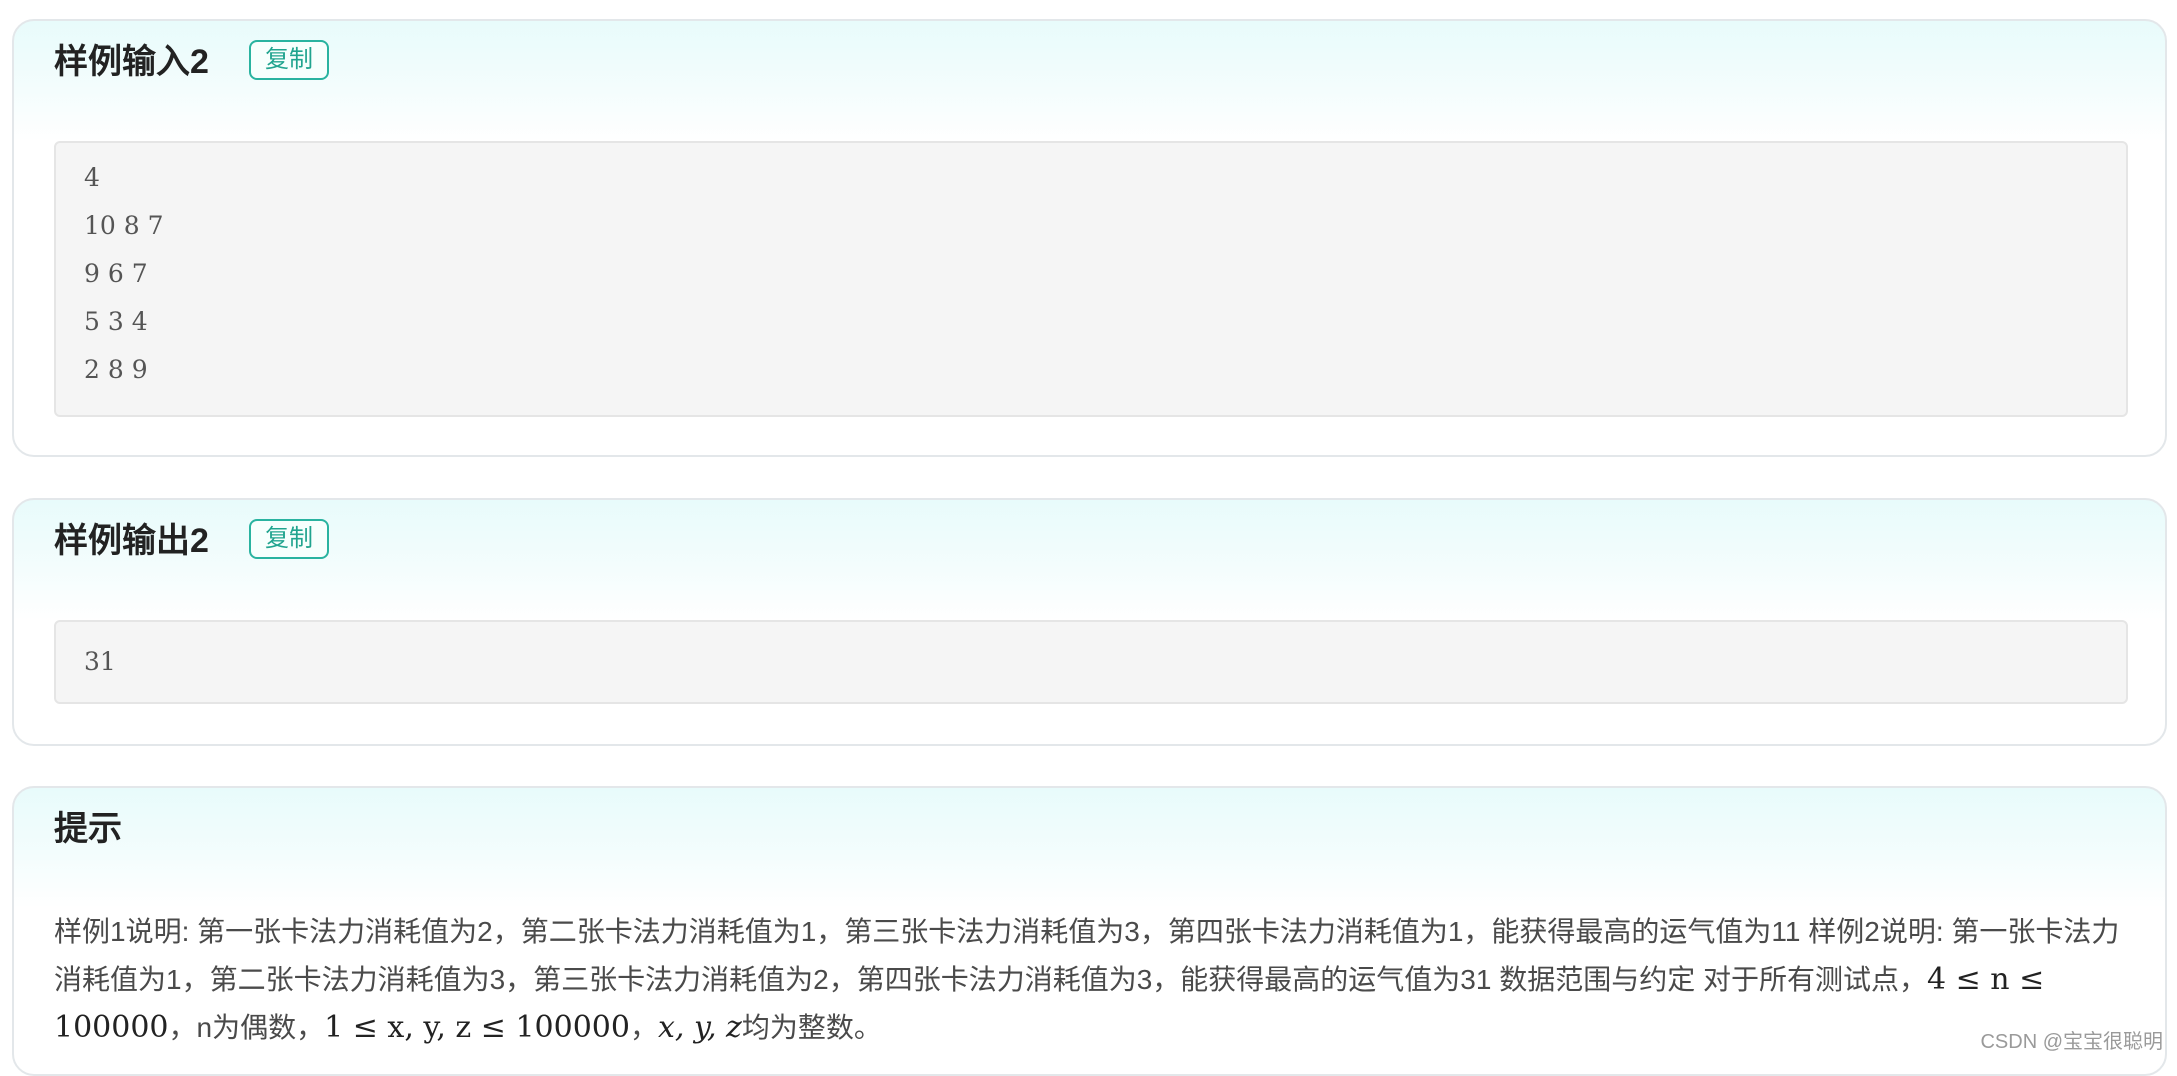  Describe the element at coordinates (88, 829) in the screenshot. I see `hint-title: 提示` at that location.